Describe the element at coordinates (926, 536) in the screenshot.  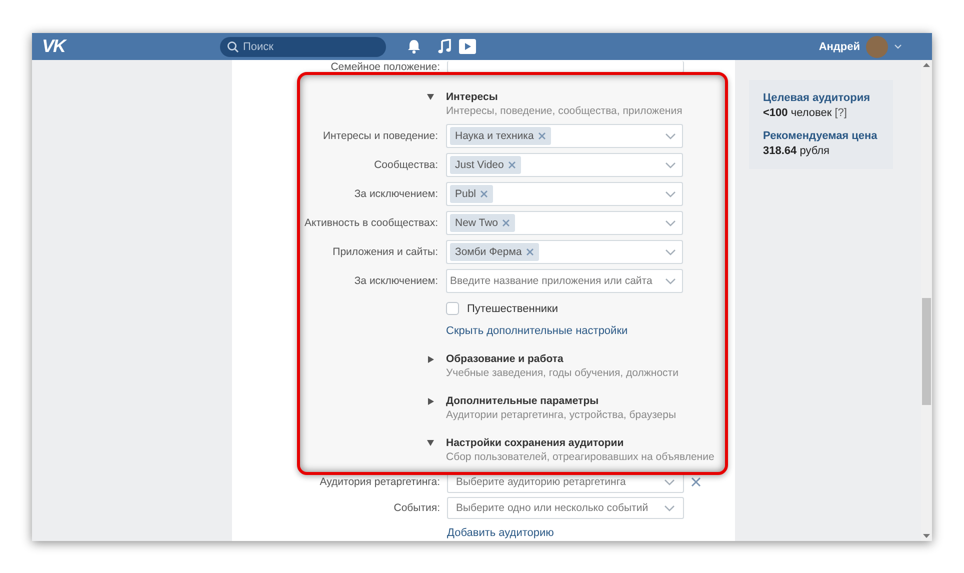
I see `scroll-down-icon` at that location.